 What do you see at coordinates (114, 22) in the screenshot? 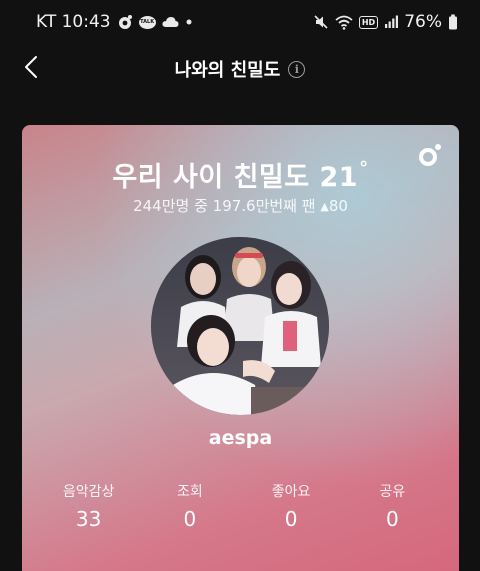
I see `status-bar-left: KT 10:43 TALK` at bounding box center [114, 22].